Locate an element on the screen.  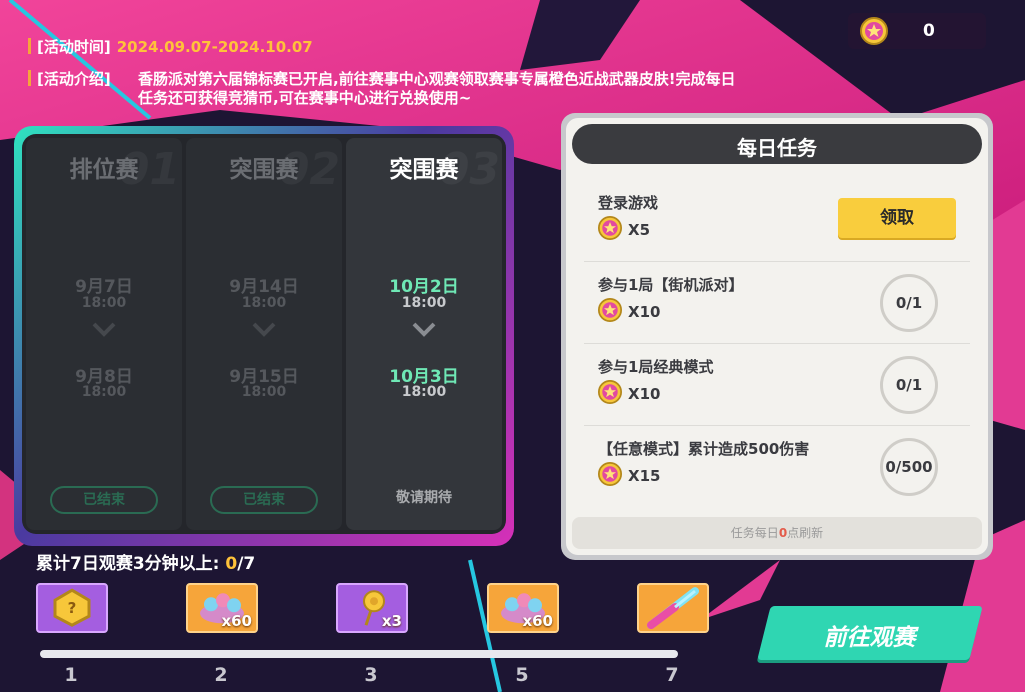
reward-card-day-3: x3 is located at coordinates (372, 608).